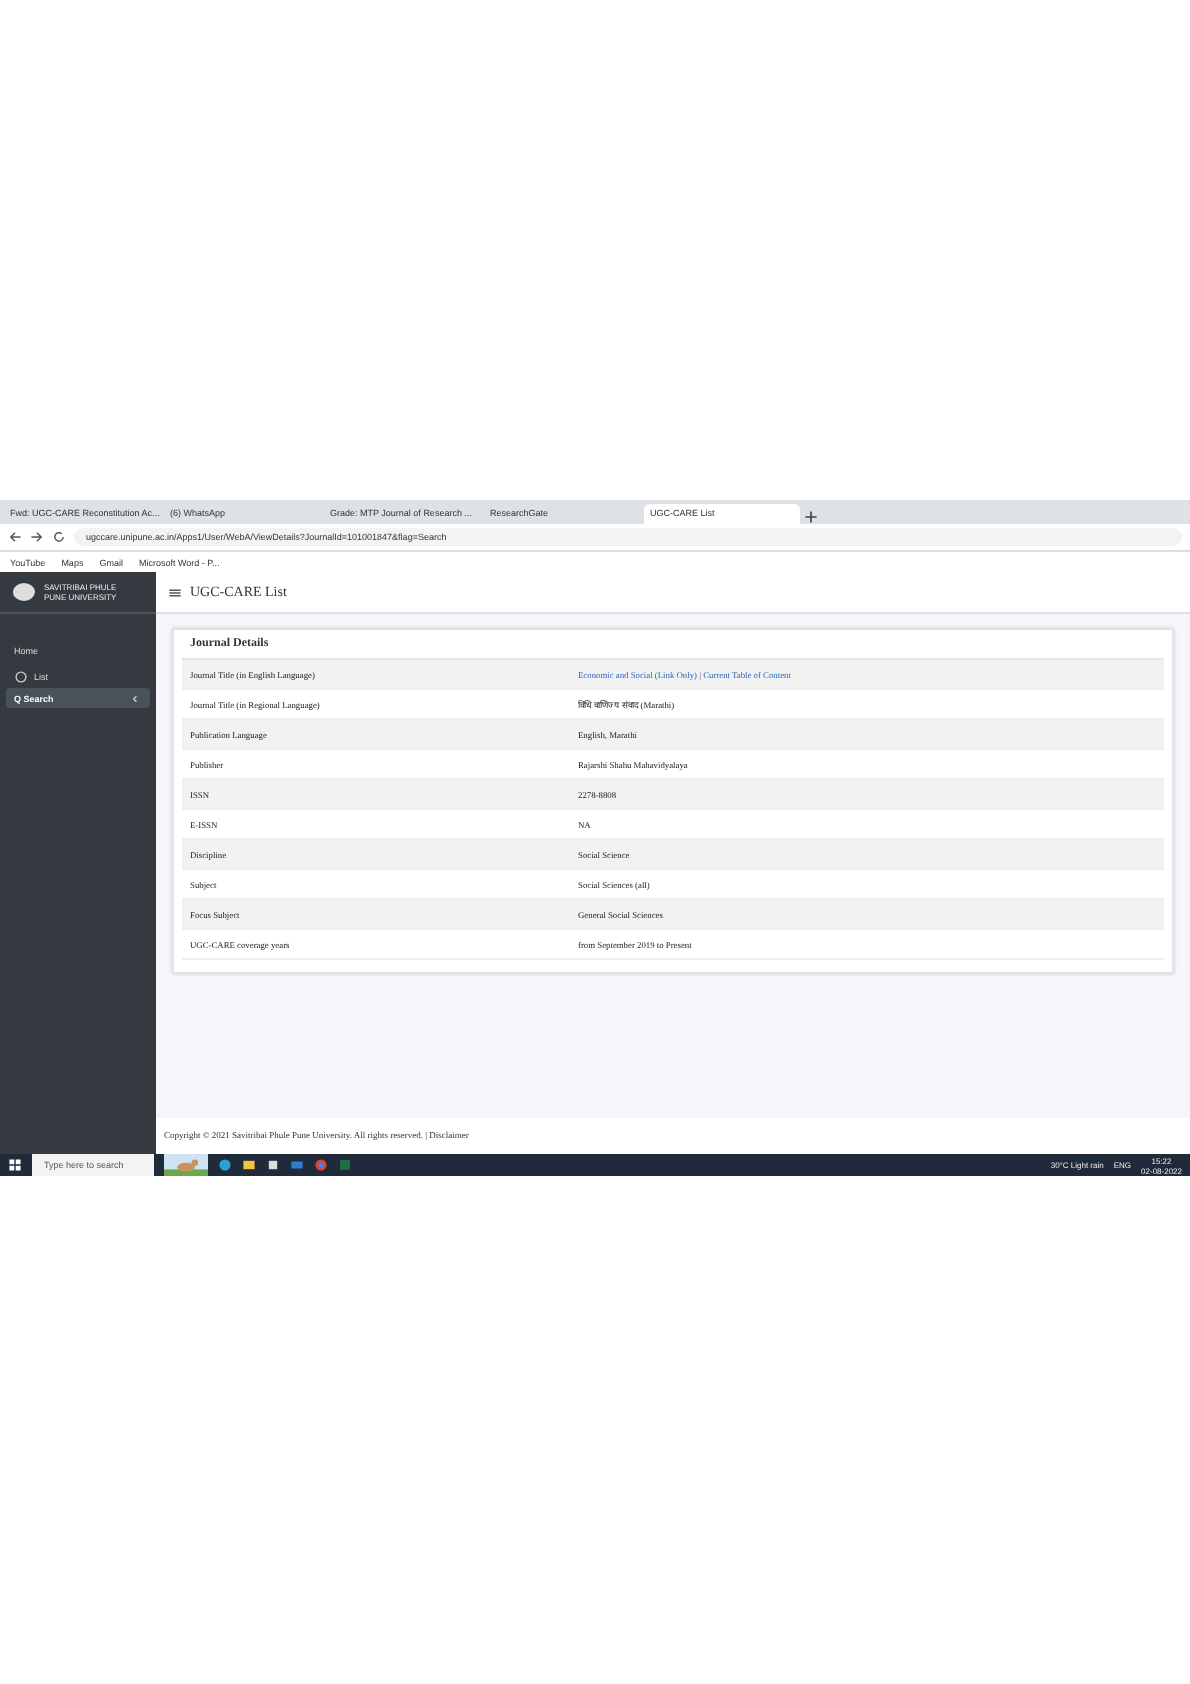 This screenshot has height=1684, width=1190. I want to click on windows-icon, so click(15, 1165).